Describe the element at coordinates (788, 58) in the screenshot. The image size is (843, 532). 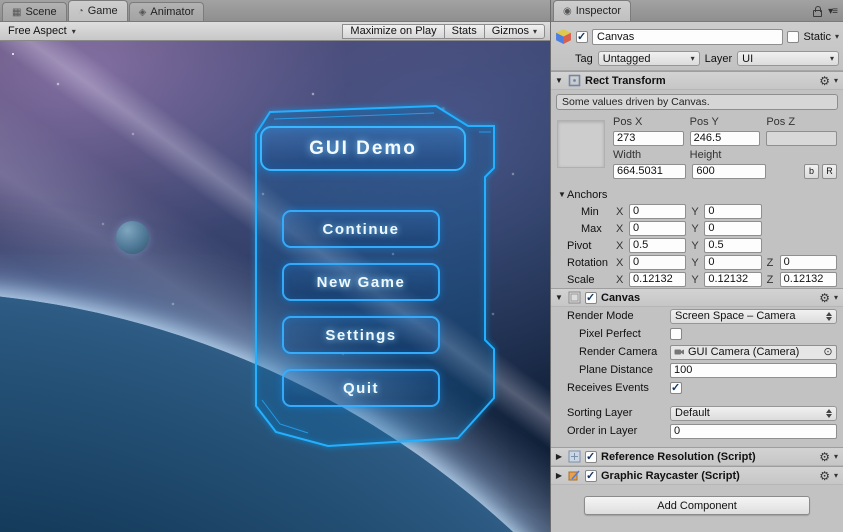
I see `layer-dropdown: UI ▾` at that location.